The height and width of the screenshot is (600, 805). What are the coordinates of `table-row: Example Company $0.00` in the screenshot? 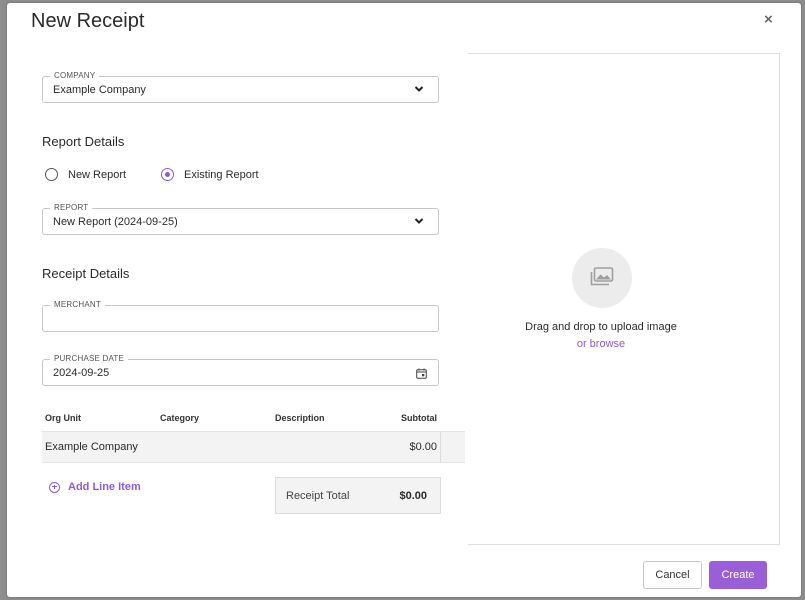 It's located at (253, 447).